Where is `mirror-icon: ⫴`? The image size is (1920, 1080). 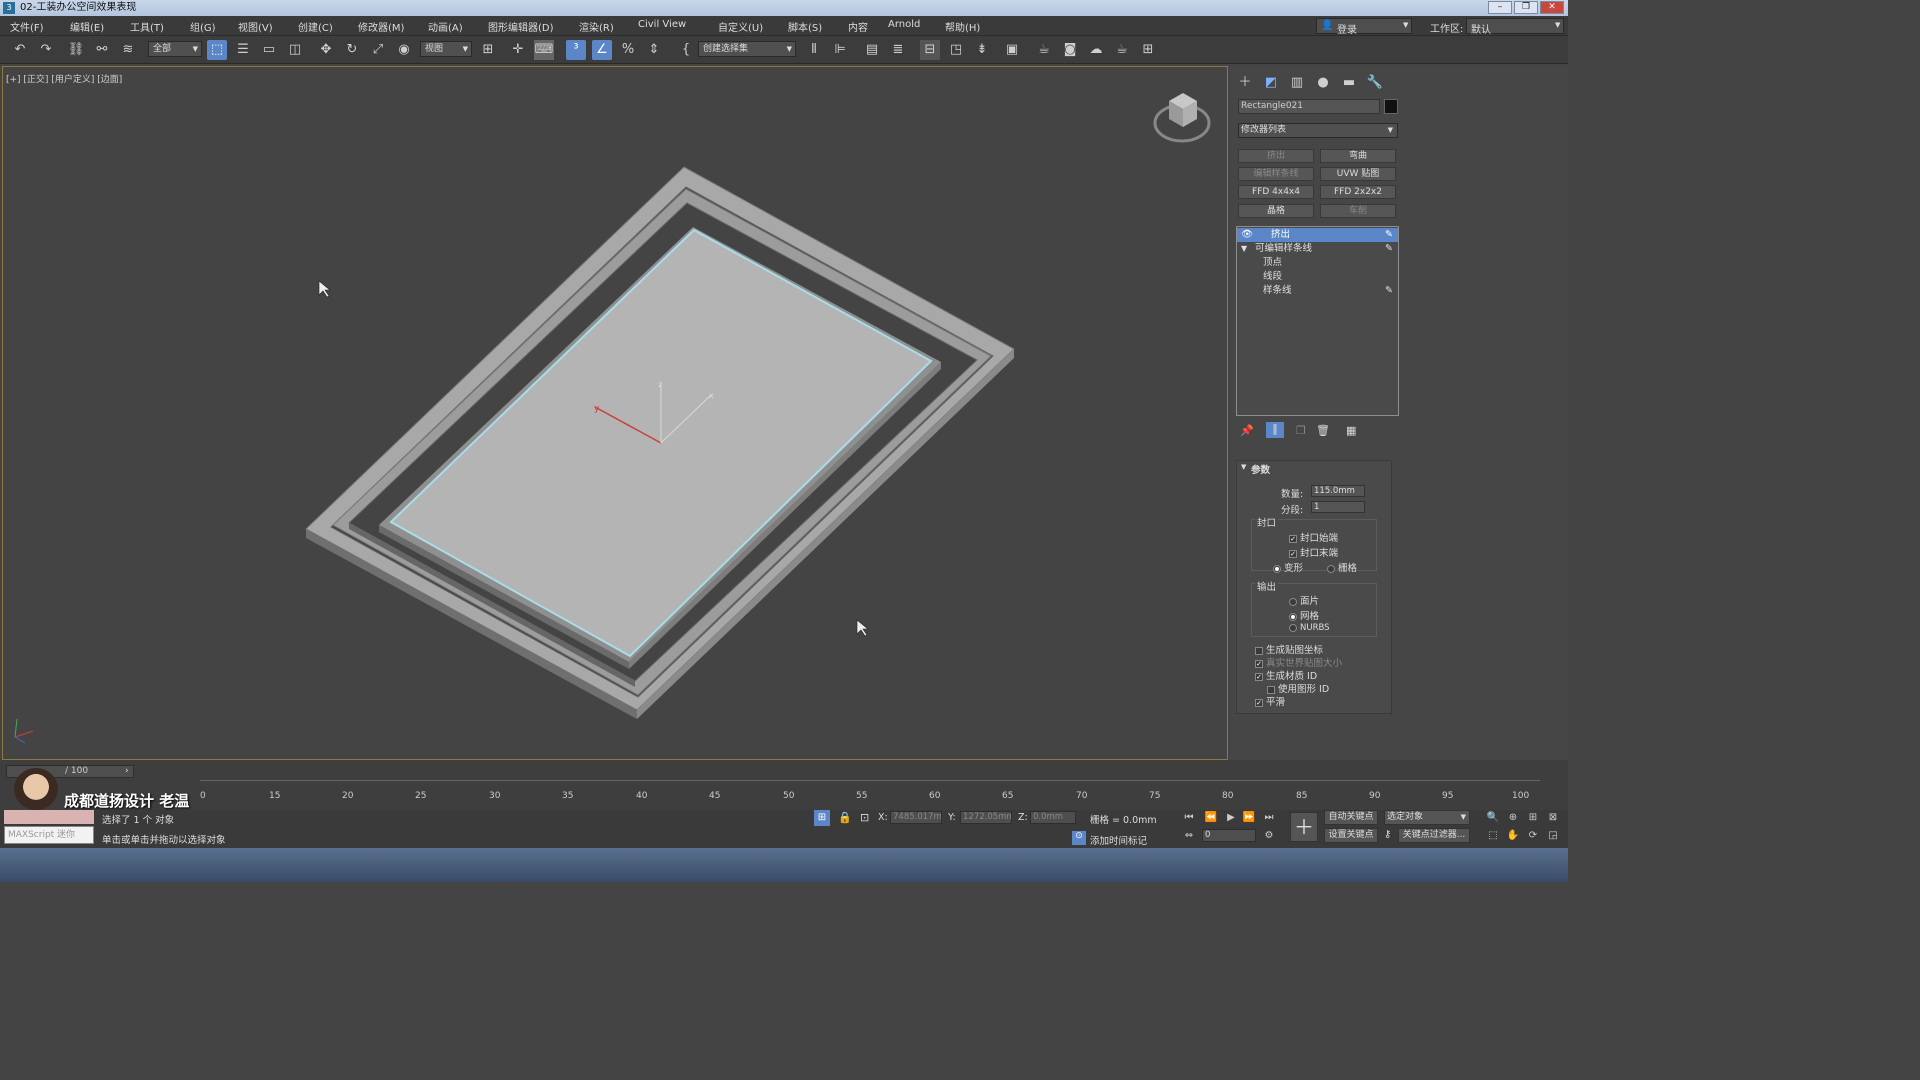
mirror-icon: ⫴ is located at coordinates (814, 50).